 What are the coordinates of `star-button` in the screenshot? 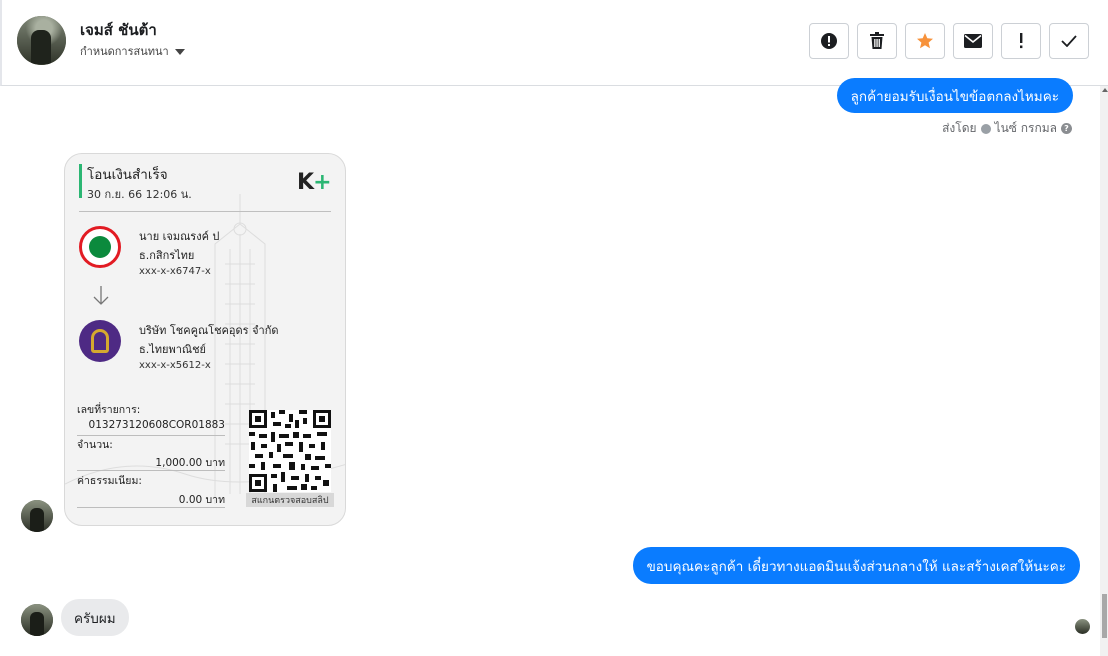 It's located at (925, 41).